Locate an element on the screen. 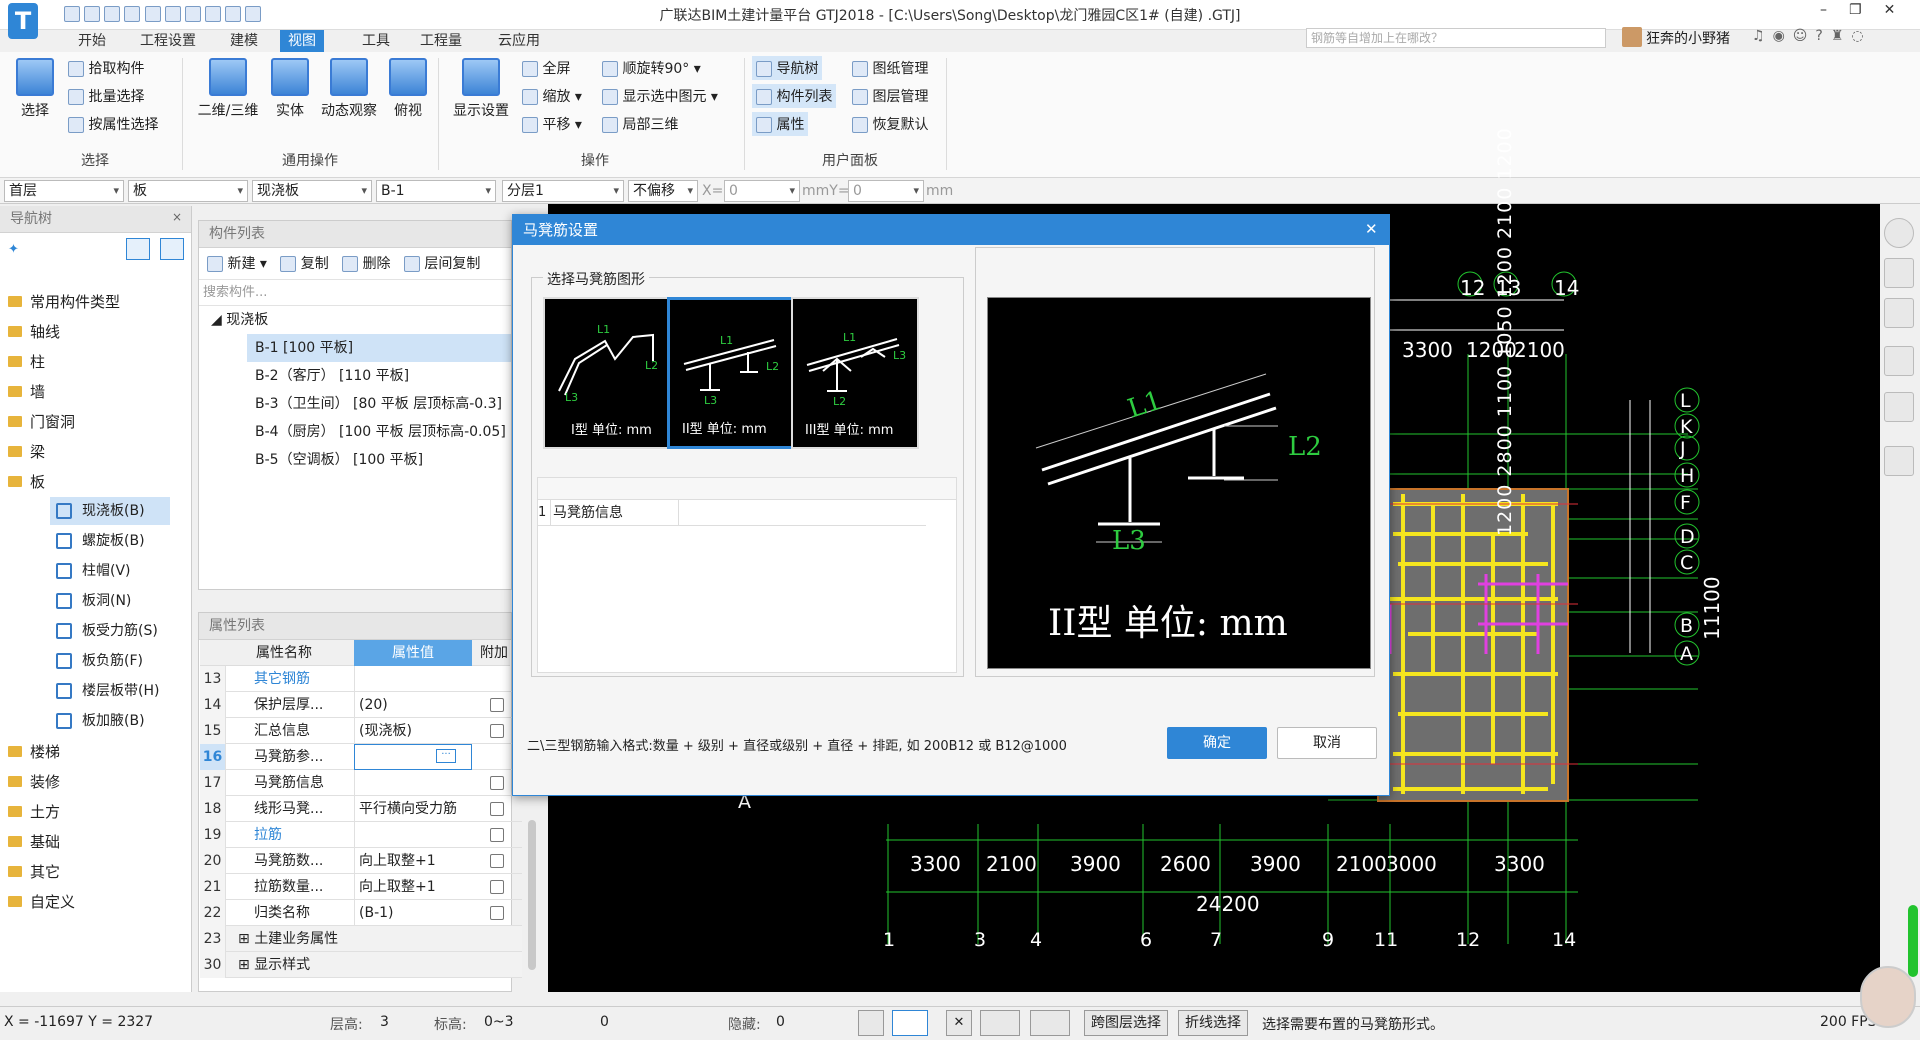 This screenshot has height=1040, width=1920. nav-sub-floor-strip: 楼层板带(H) is located at coordinates (110, 691).